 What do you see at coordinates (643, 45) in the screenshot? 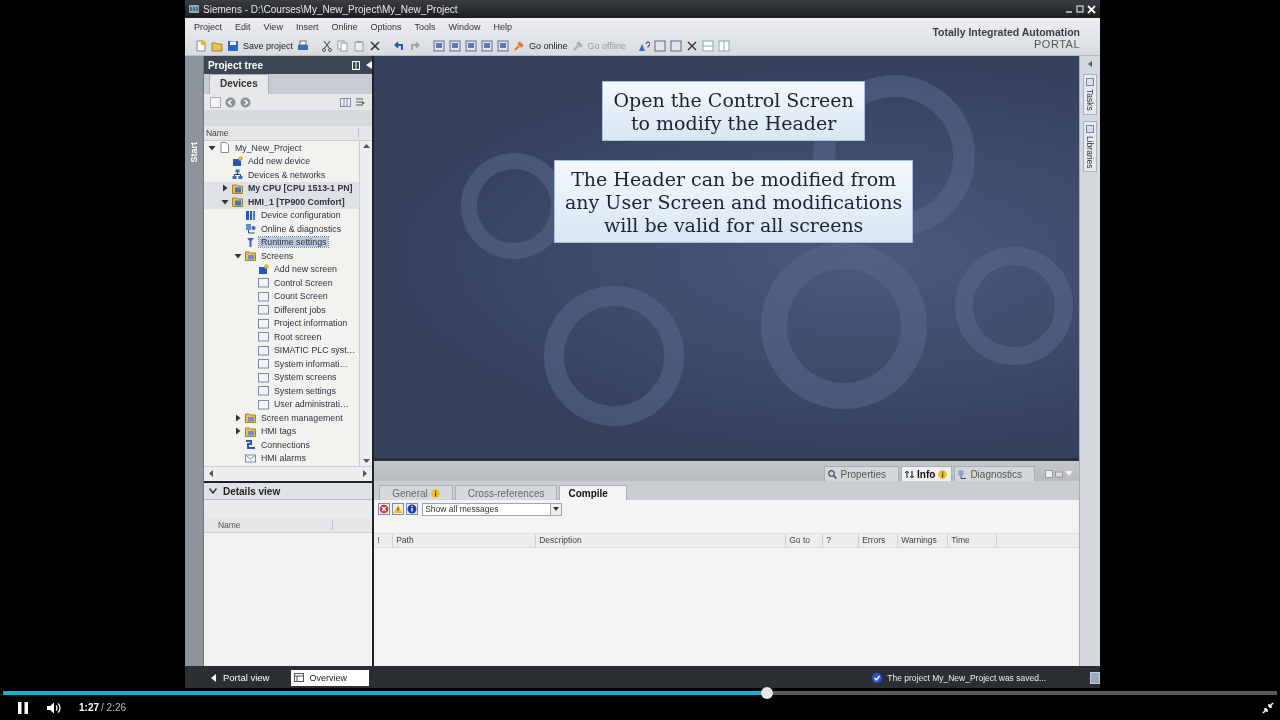
I see `help-icon` at bounding box center [643, 45].